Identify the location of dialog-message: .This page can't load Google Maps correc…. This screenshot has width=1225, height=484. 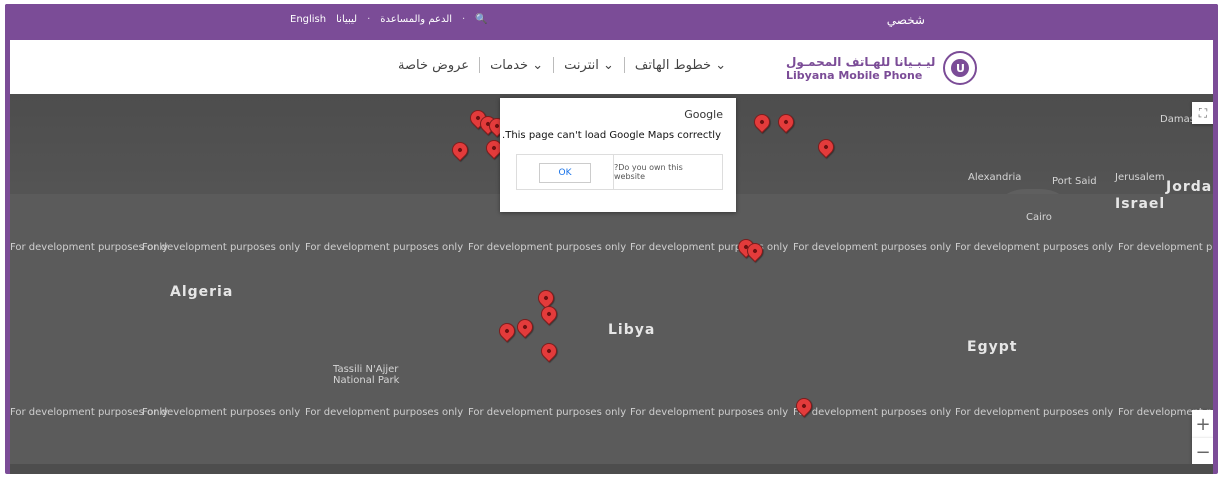
(611, 135).